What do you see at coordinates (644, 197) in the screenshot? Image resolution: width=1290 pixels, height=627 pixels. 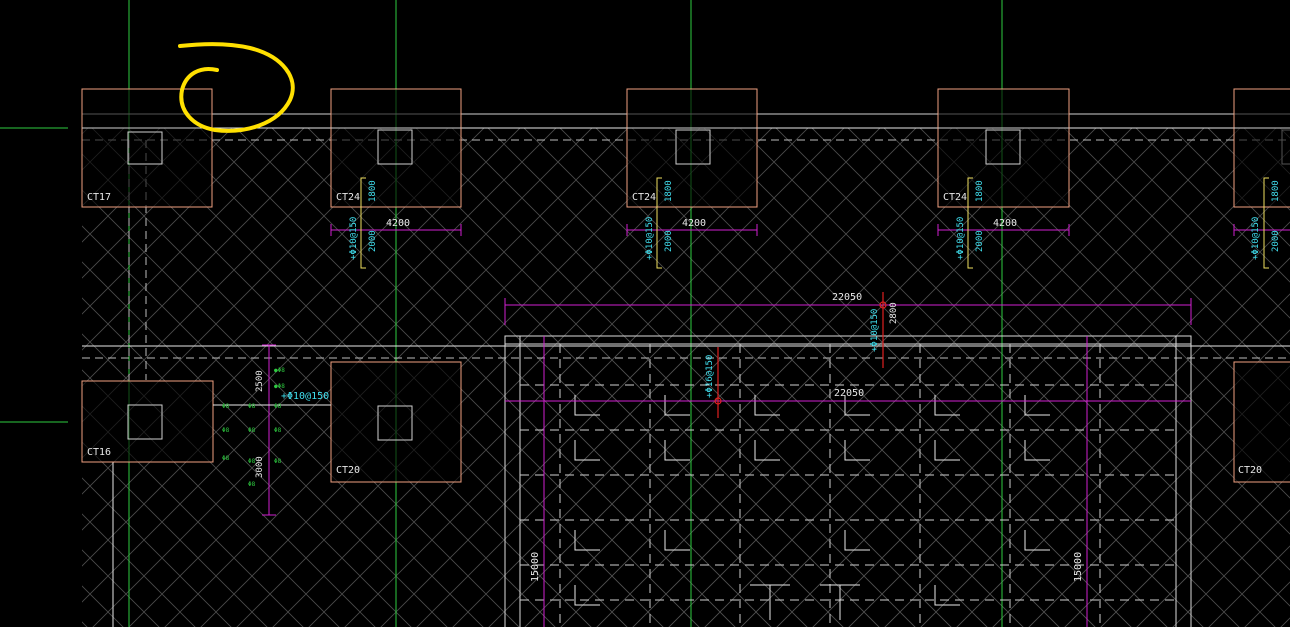 I see `label-ct24-2: CT24` at bounding box center [644, 197].